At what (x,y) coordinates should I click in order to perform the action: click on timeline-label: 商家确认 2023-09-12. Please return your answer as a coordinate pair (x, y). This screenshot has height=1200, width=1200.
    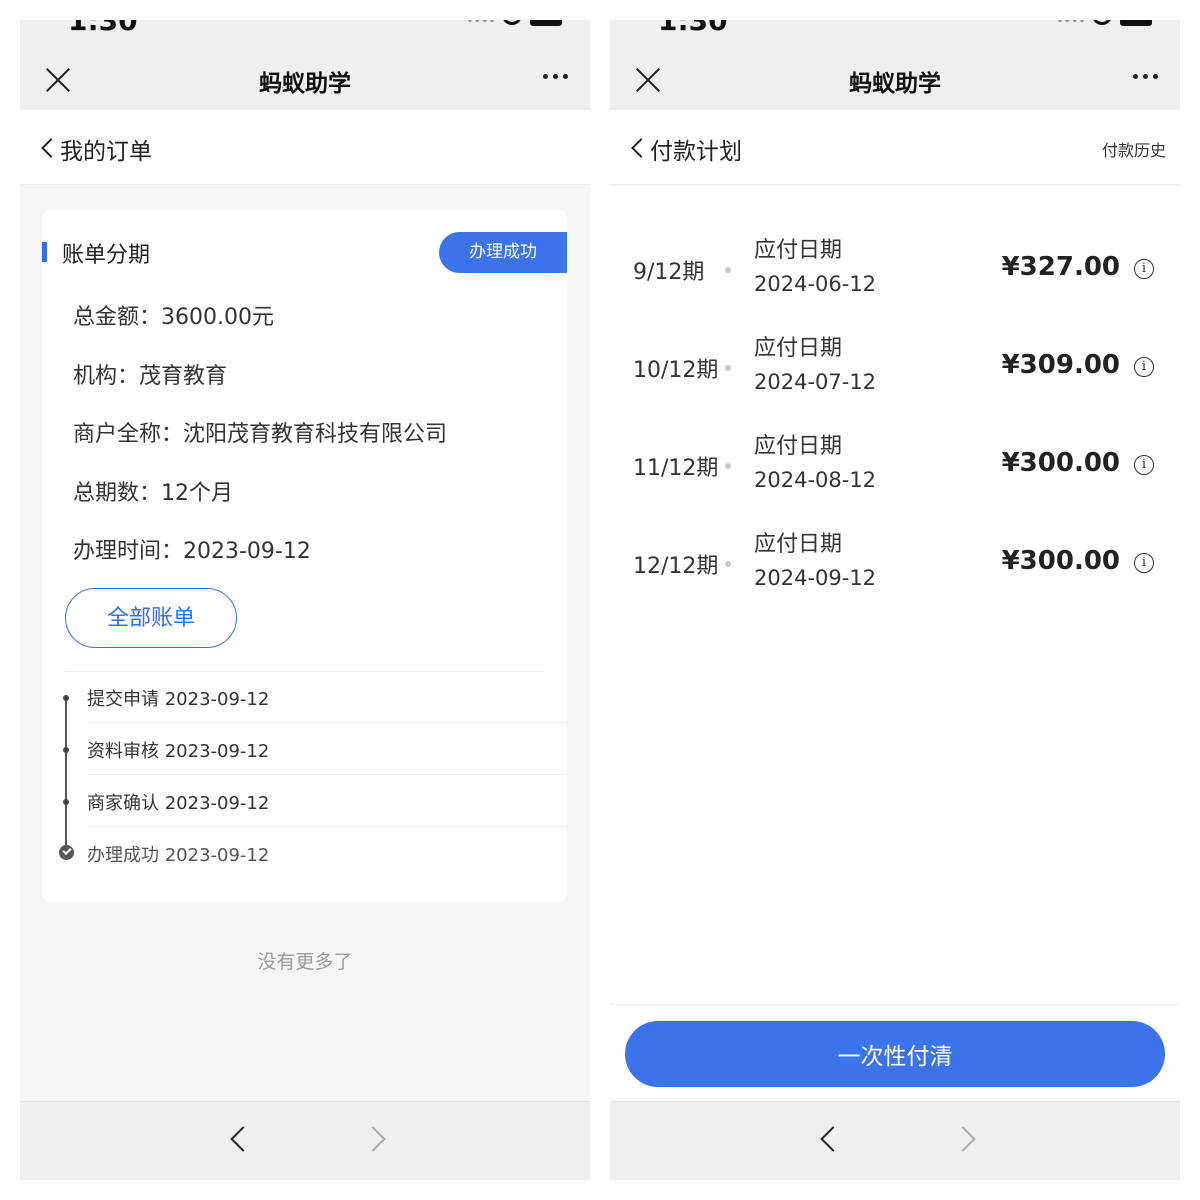
    Looking at the image, I should click on (178, 803).